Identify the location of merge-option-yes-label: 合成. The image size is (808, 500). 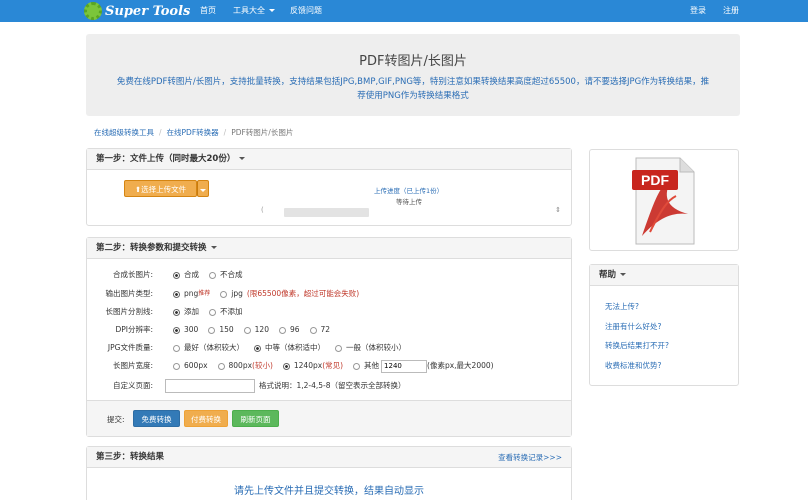
(191, 274).